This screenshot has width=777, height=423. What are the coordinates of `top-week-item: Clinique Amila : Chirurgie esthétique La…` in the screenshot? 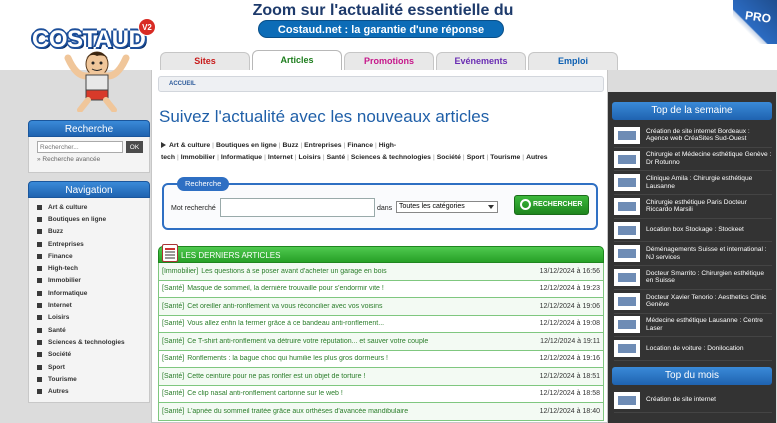 It's located at (693, 183).